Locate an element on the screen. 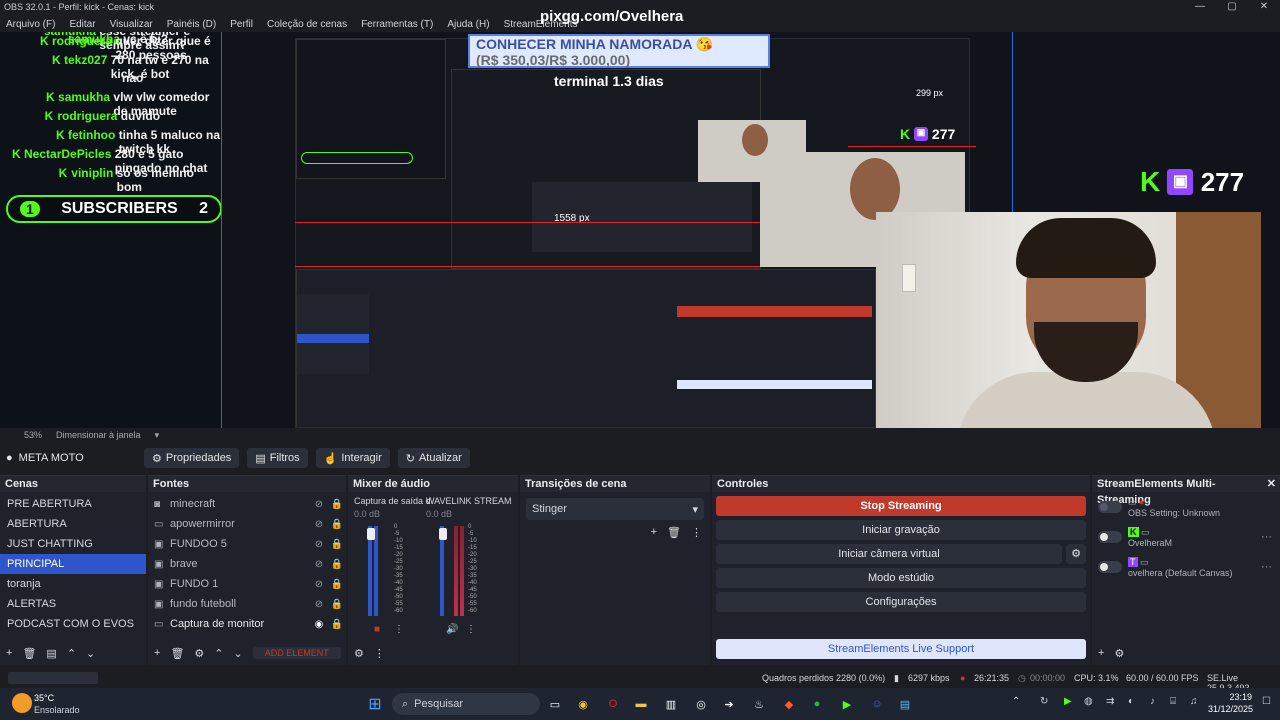 The height and width of the screenshot is (720, 1280). scene-item: ABERTURA is located at coordinates (73, 524).